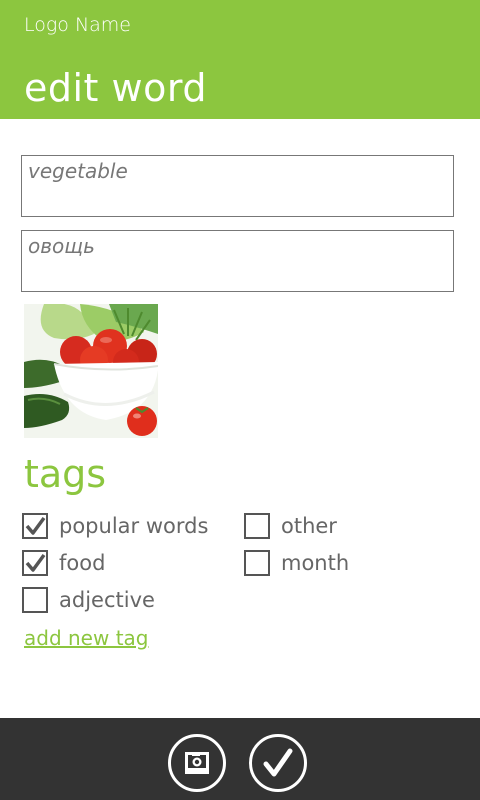 The image size is (480, 800). What do you see at coordinates (309, 526) in the screenshot?
I see `tag-label: other` at bounding box center [309, 526].